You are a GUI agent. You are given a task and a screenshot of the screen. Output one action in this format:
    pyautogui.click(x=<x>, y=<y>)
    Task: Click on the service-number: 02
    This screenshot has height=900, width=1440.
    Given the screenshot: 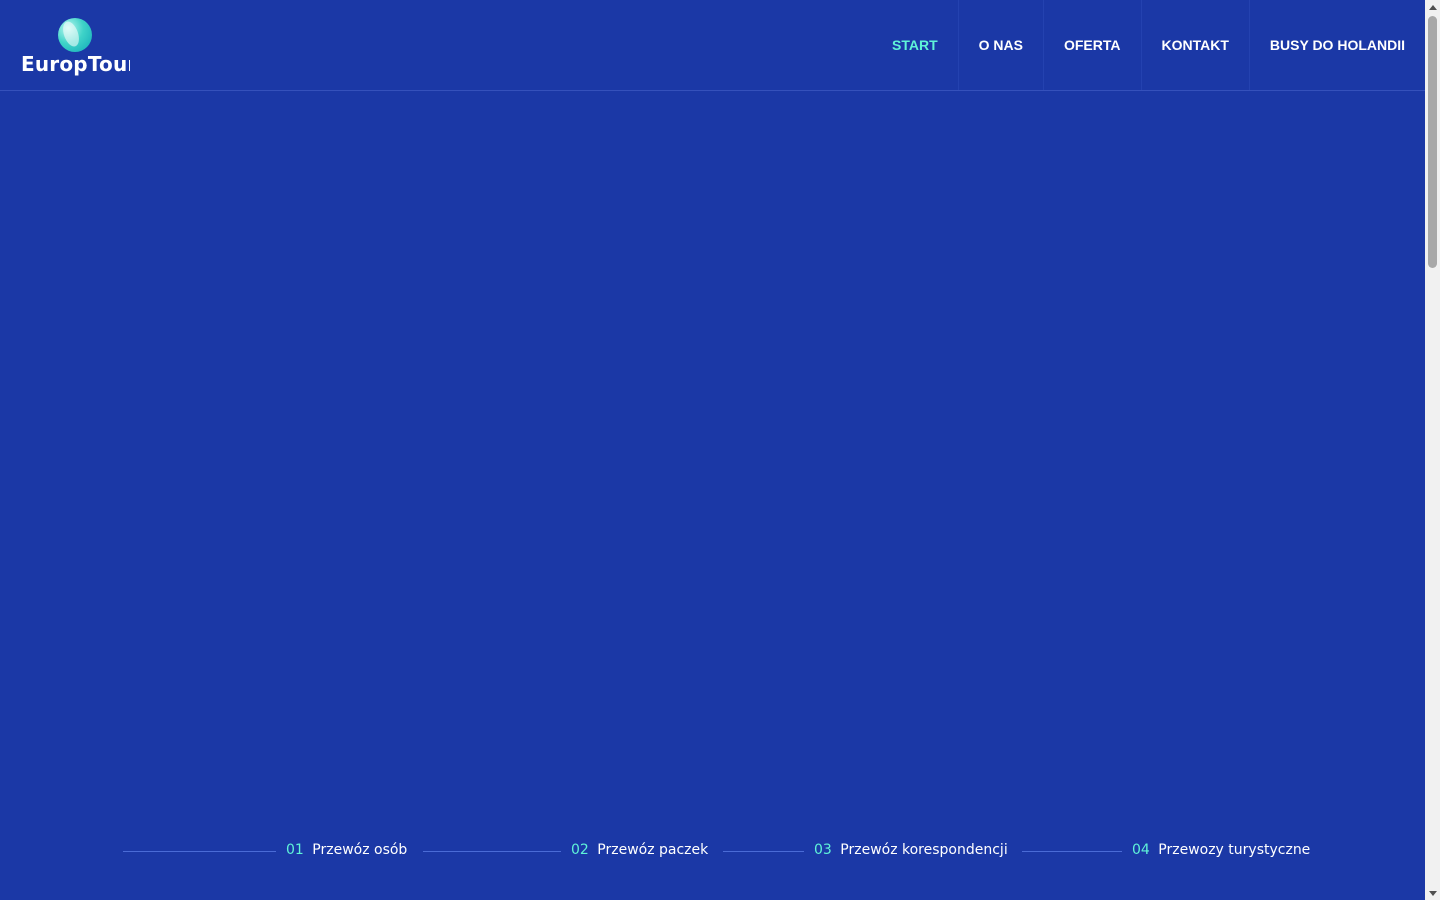 What is the action you would take?
    pyautogui.click(x=580, y=850)
    